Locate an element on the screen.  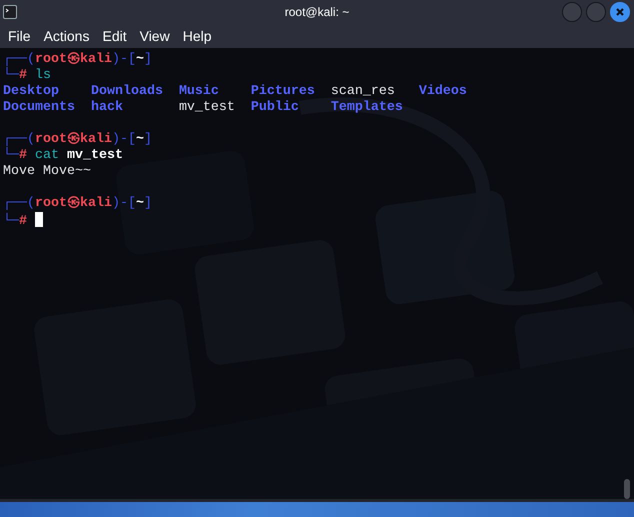
minimize-button is located at coordinates (572, 12).